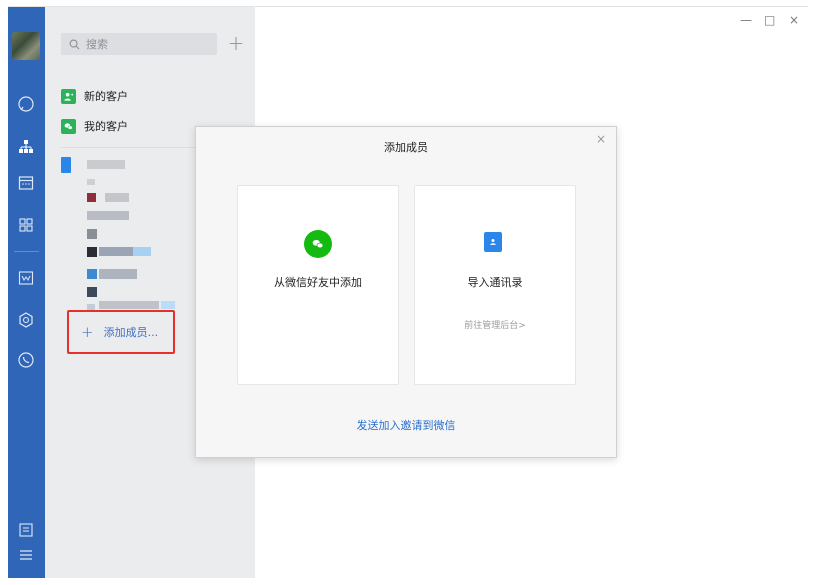 Image resolution: width=816 pixels, height=585 pixels. I want to click on chat-icon, so click(26, 104).